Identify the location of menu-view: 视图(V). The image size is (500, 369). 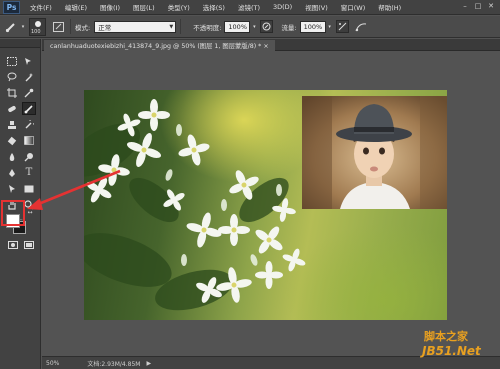
(316, 7).